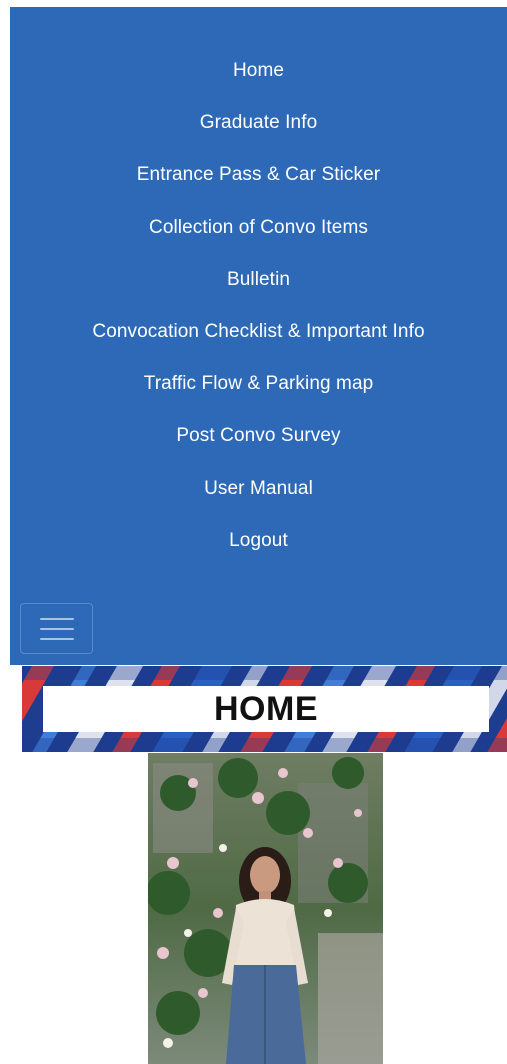  I want to click on nav-item-graduate-info: Graduate Info, so click(258, 123).